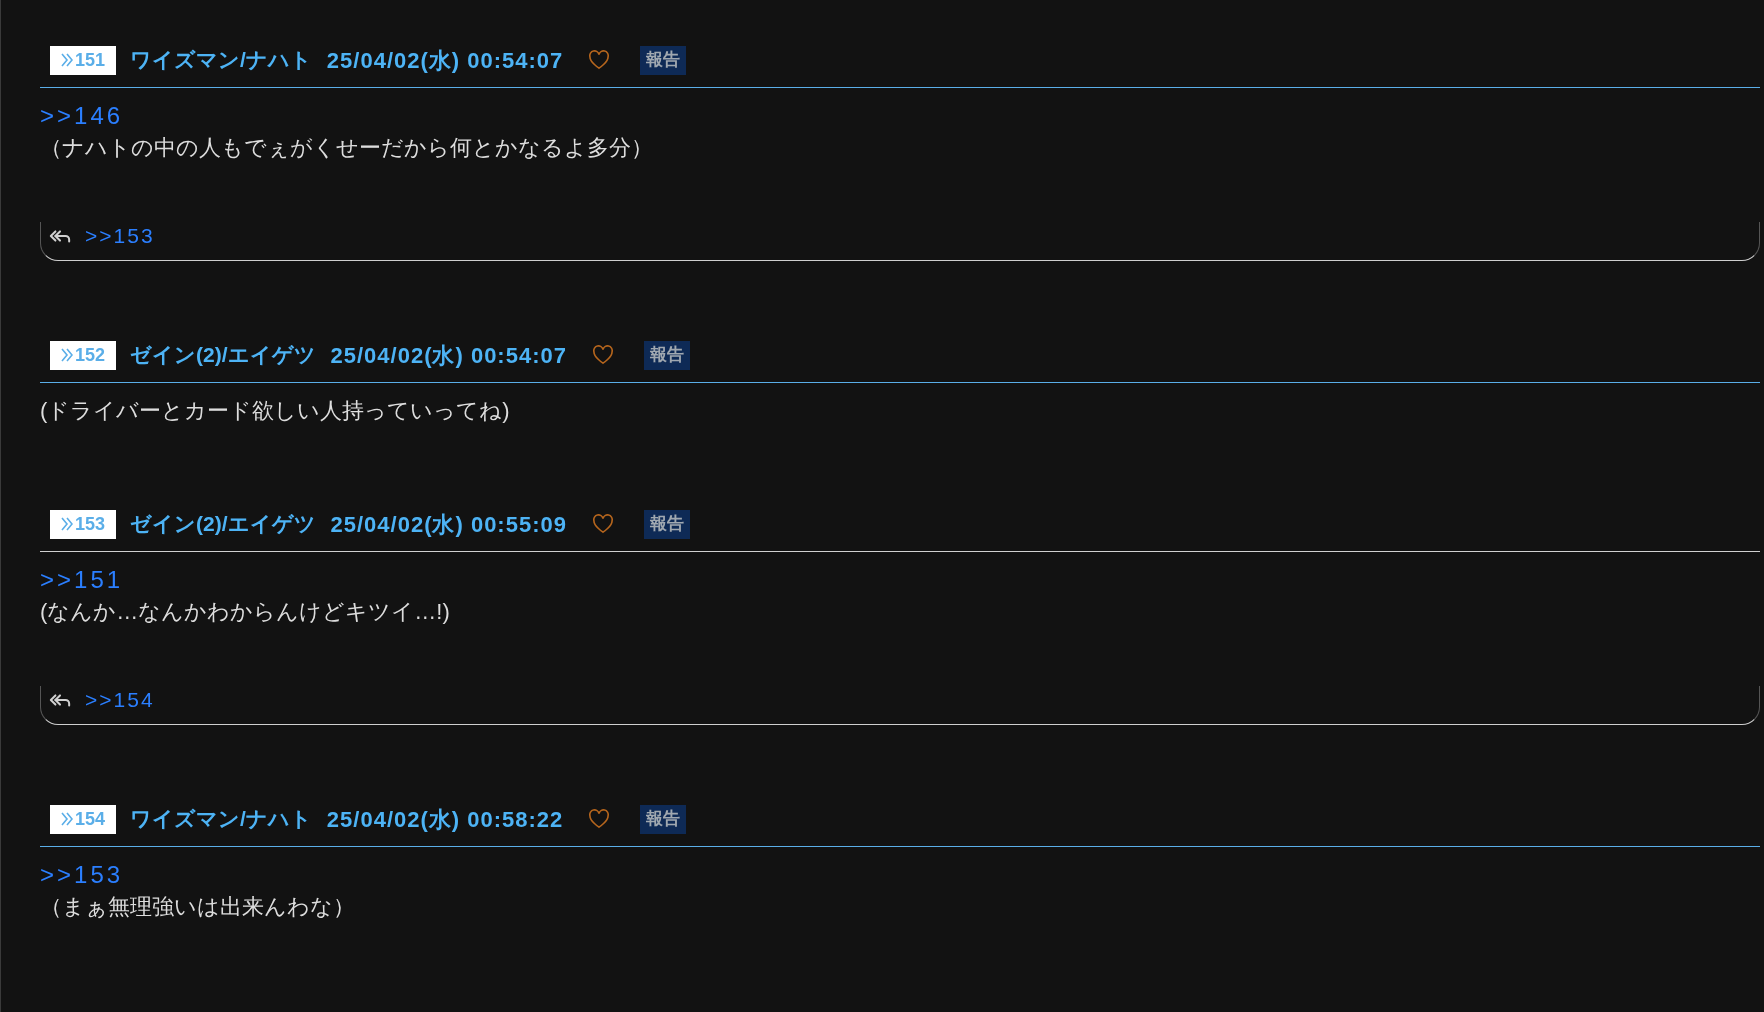 Image resolution: width=1764 pixels, height=1012 pixels. I want to click on post-body: (なんか…なんかわからんけどキツイ…!), so click(245, 612).